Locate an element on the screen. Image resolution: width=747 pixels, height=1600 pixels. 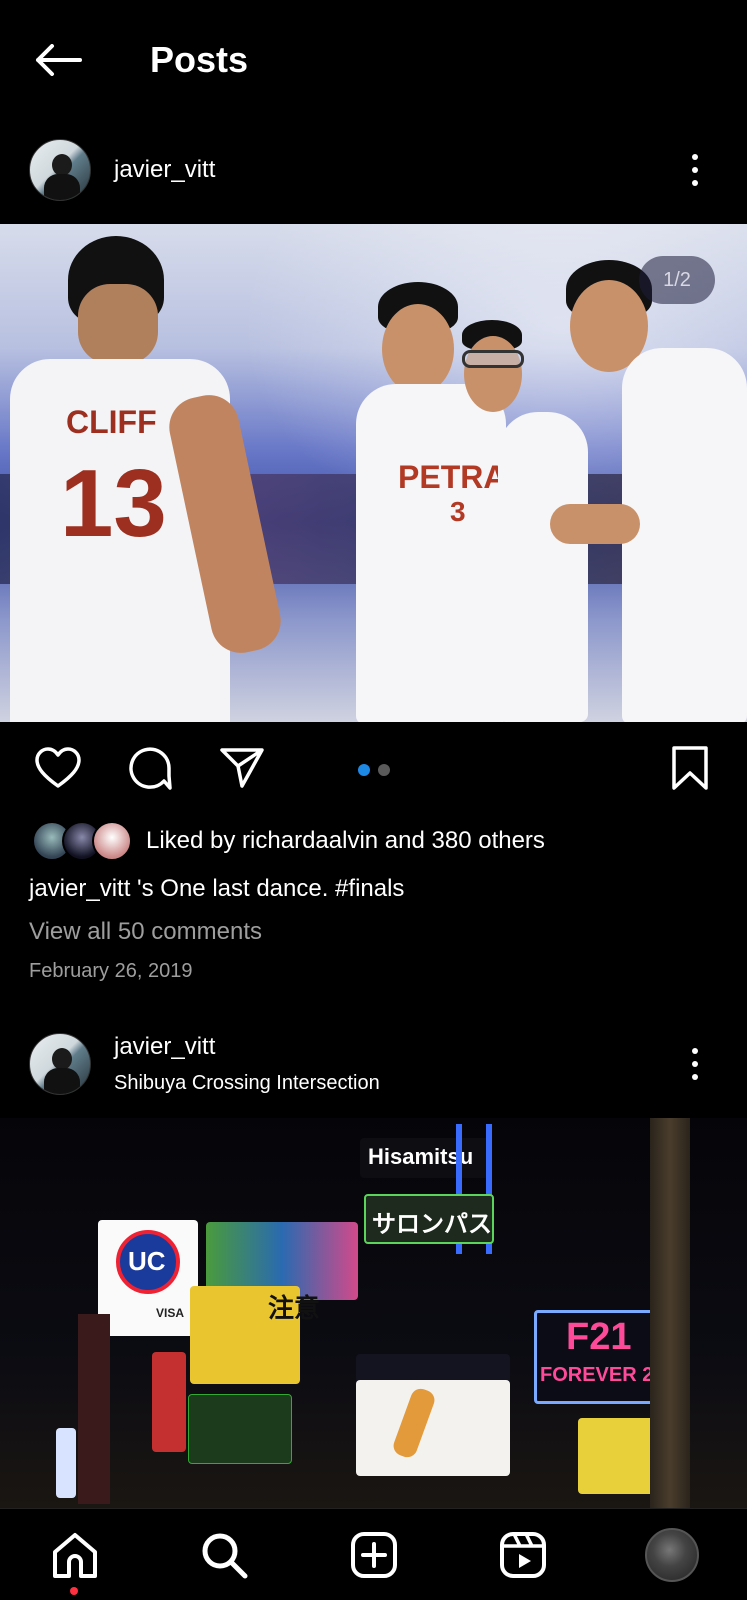
carousel-dot is located at coordinates (384, 770).